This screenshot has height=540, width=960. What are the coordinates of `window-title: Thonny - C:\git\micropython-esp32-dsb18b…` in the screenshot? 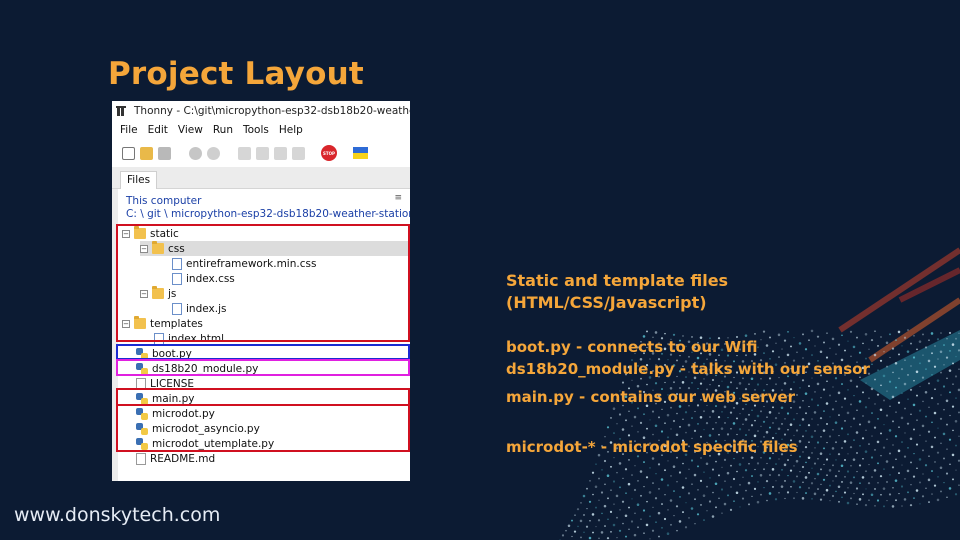 It's located at (272, 111).